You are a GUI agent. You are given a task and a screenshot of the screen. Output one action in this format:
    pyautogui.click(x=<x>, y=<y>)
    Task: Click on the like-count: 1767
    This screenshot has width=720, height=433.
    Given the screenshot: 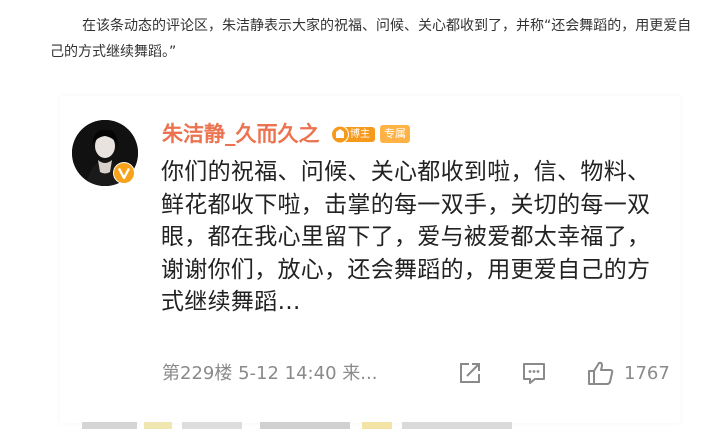 What is the action you would take?
    pyautogui.click(x=647, y=373)
    